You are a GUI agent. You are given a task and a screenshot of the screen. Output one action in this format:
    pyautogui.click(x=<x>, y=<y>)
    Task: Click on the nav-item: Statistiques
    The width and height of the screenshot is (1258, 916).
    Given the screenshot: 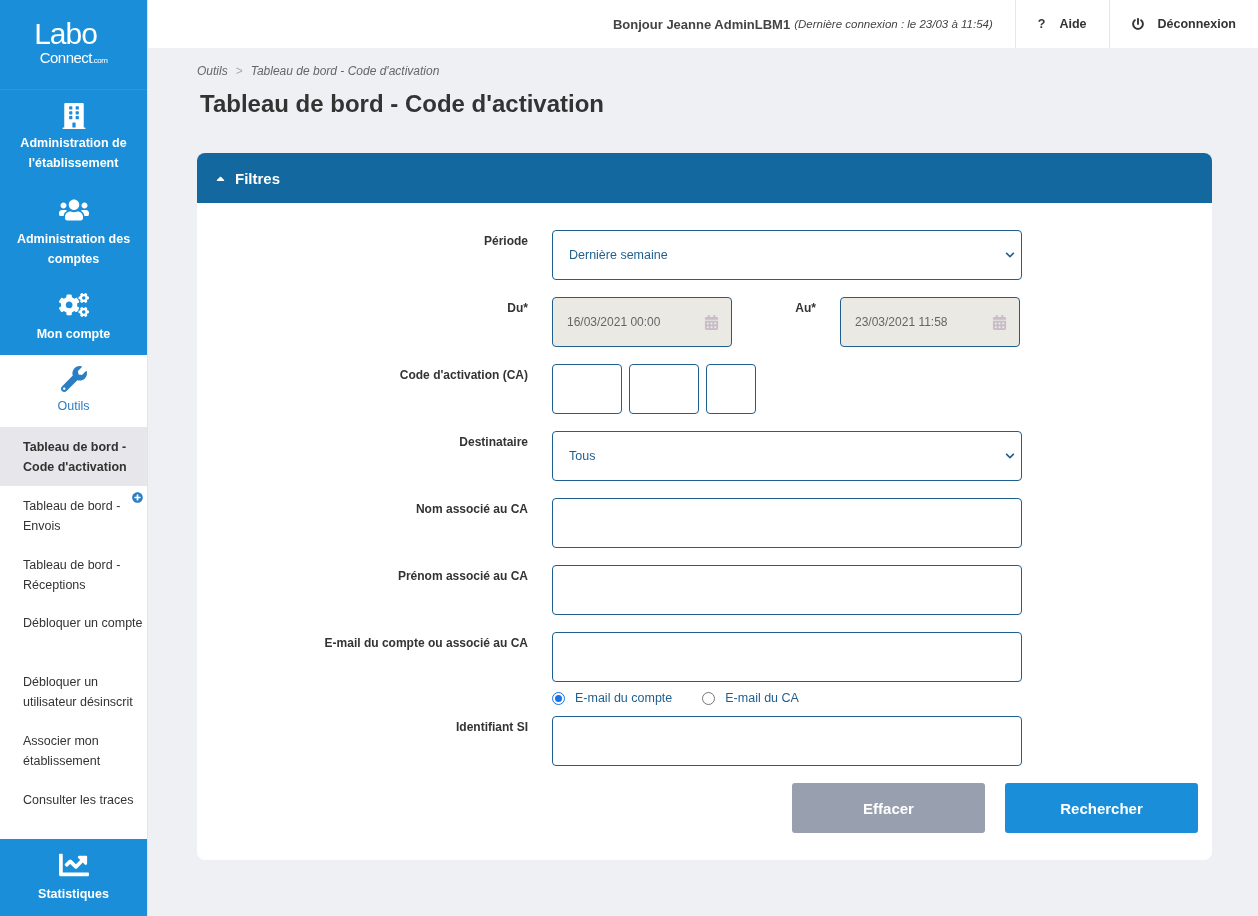 What is the action you would take?
    pyautogui.click(x=73, y=877)
    